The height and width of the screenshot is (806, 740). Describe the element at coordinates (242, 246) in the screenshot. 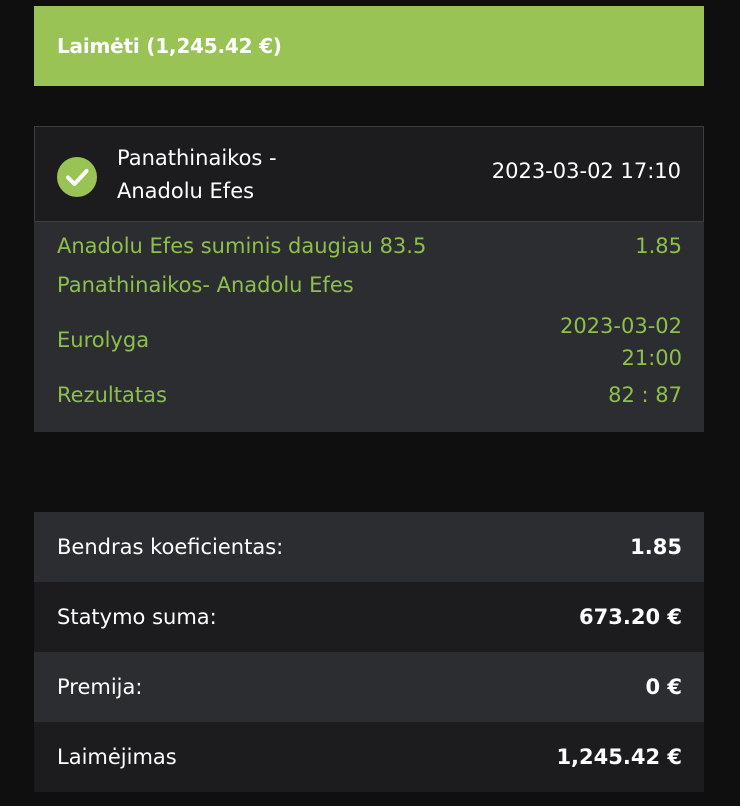

I see `bet-selection: Anadolu Efes suminis daugiau 83.5` at that location.